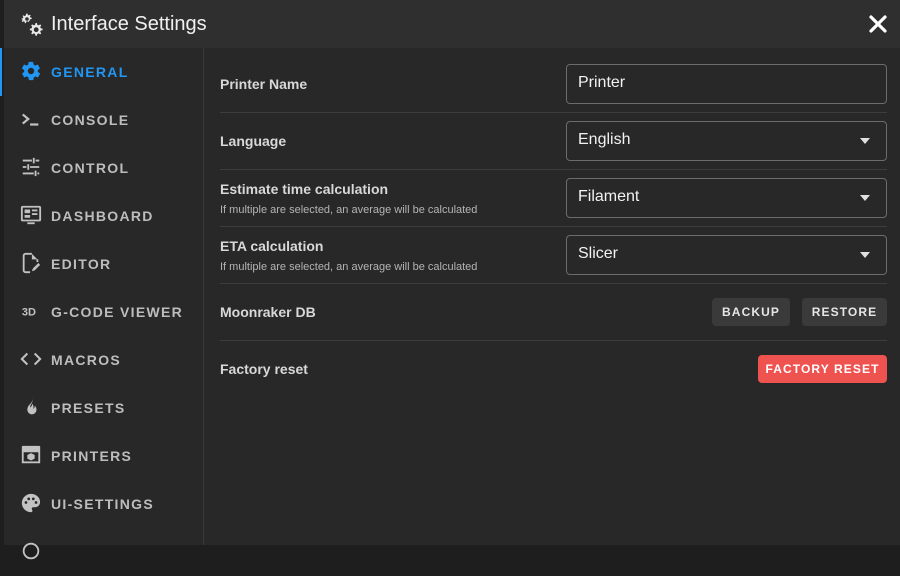 The image size is (900, 576). I want to click on 3d-icon: 3D, so click(29, 313).